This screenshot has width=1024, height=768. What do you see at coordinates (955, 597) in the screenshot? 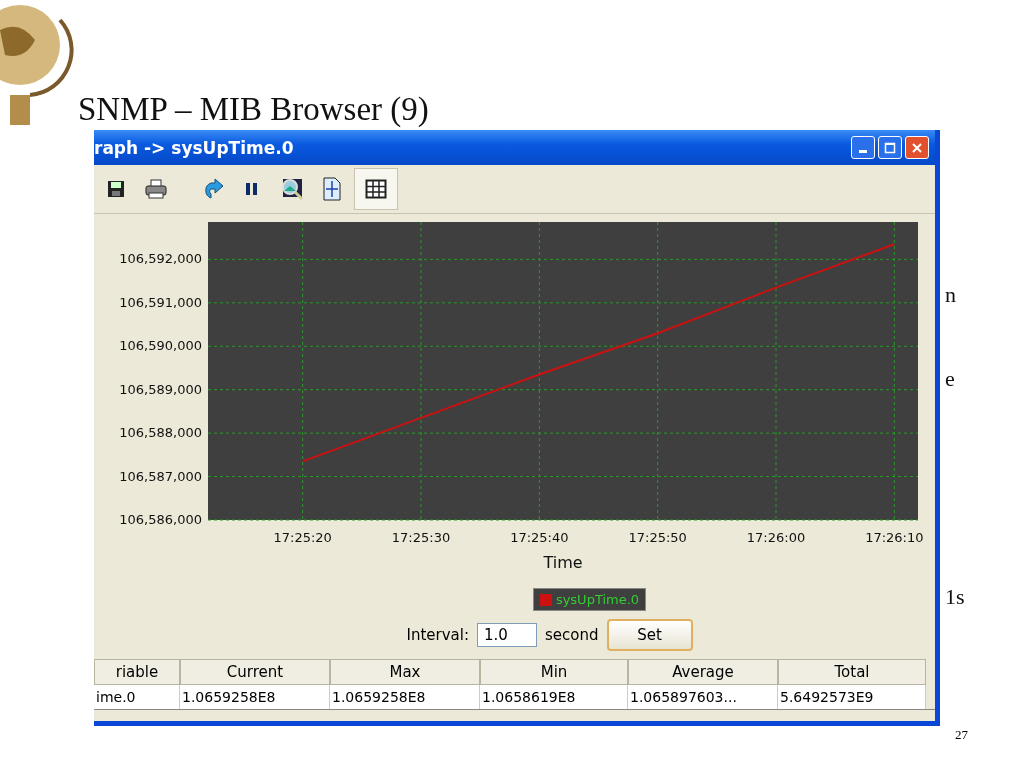
I see `slide-text-fragment: 1s` at bounding box center [955, 597].